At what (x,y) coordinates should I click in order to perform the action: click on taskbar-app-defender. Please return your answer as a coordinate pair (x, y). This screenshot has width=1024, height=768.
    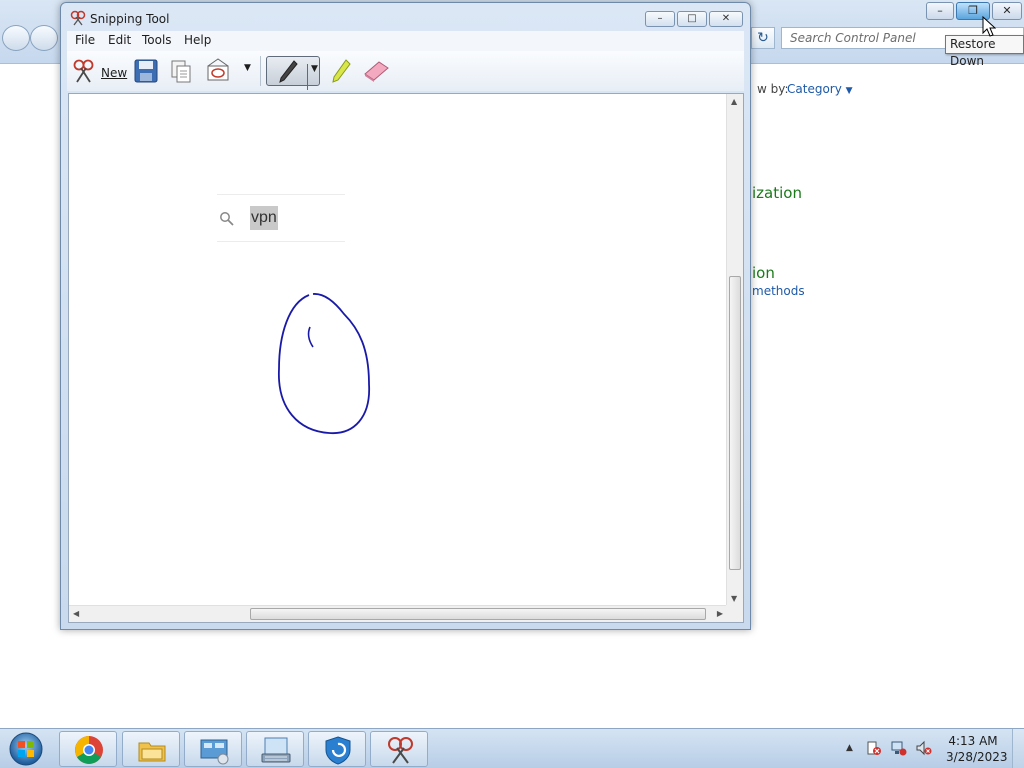
    Looking at the image, I should click on (337, 749).